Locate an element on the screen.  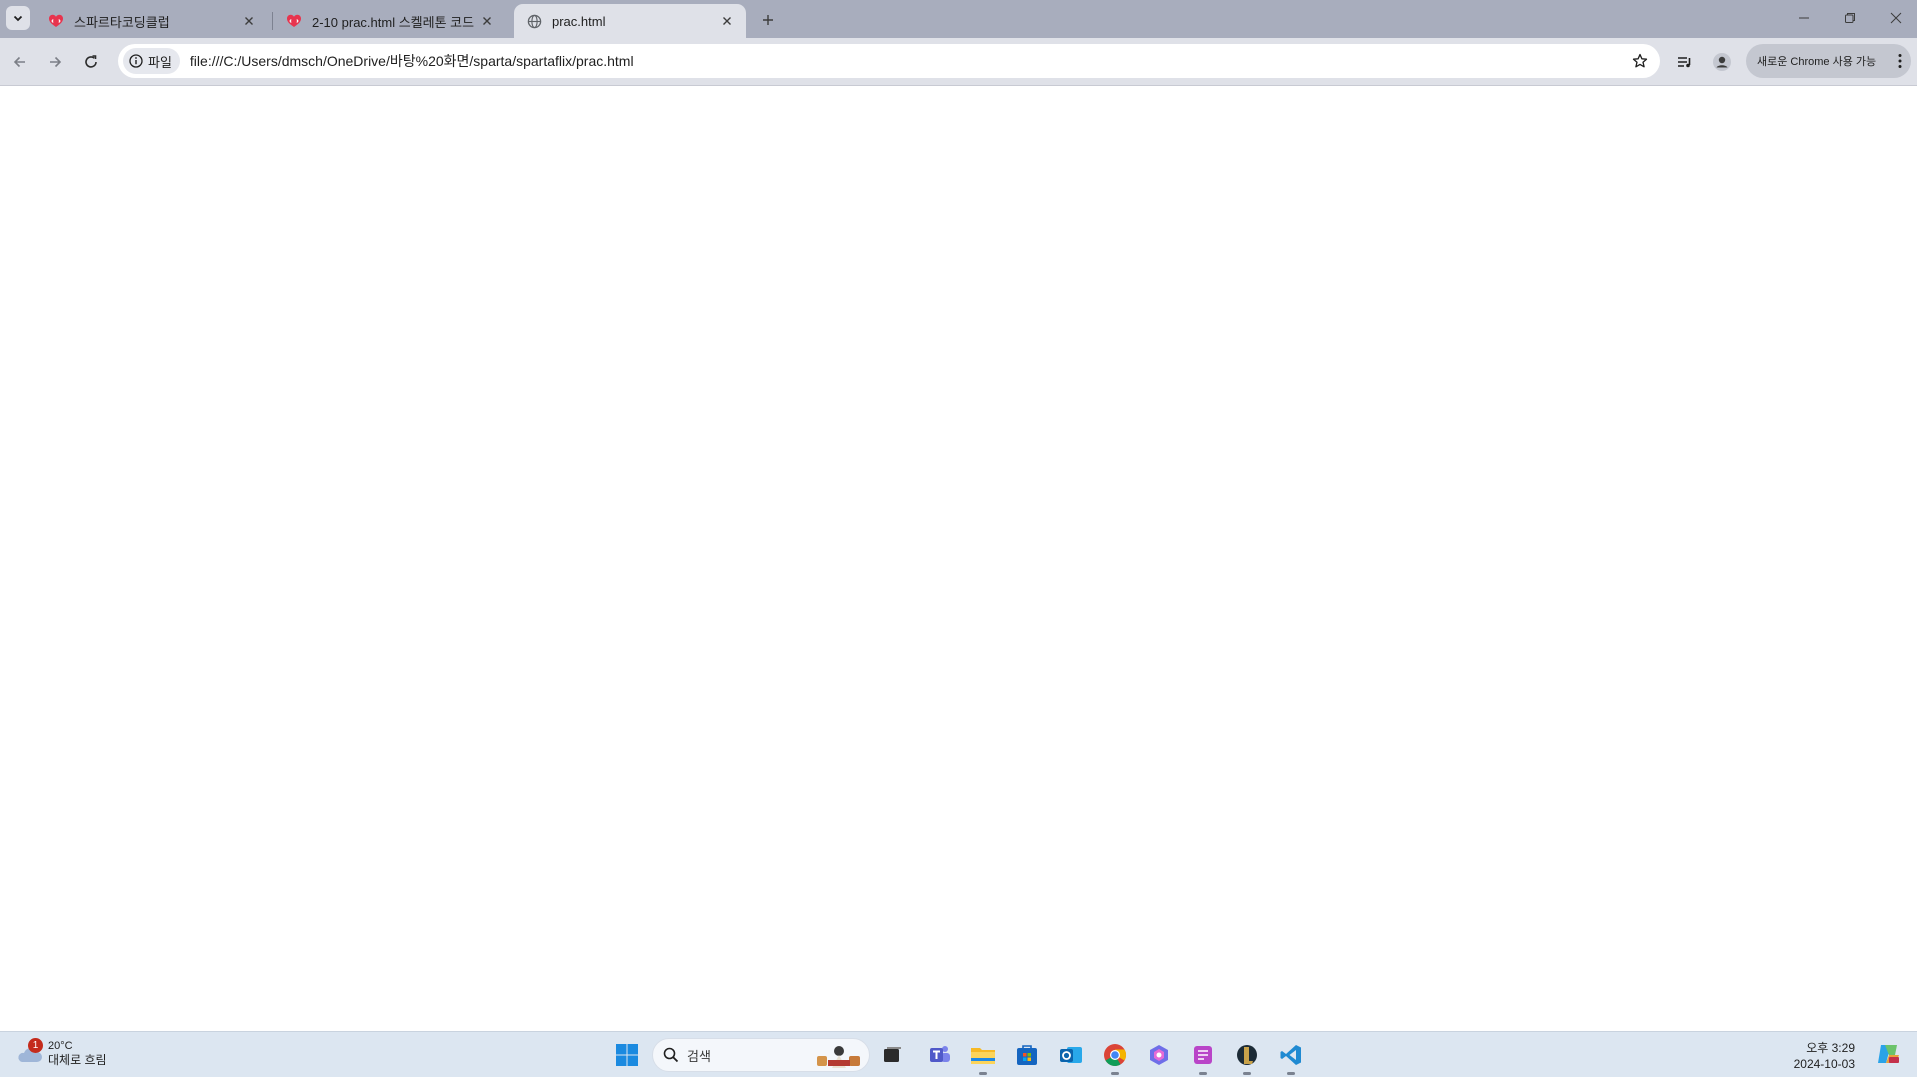
bookmark-star-icon is located at coordinates (1640, 61).